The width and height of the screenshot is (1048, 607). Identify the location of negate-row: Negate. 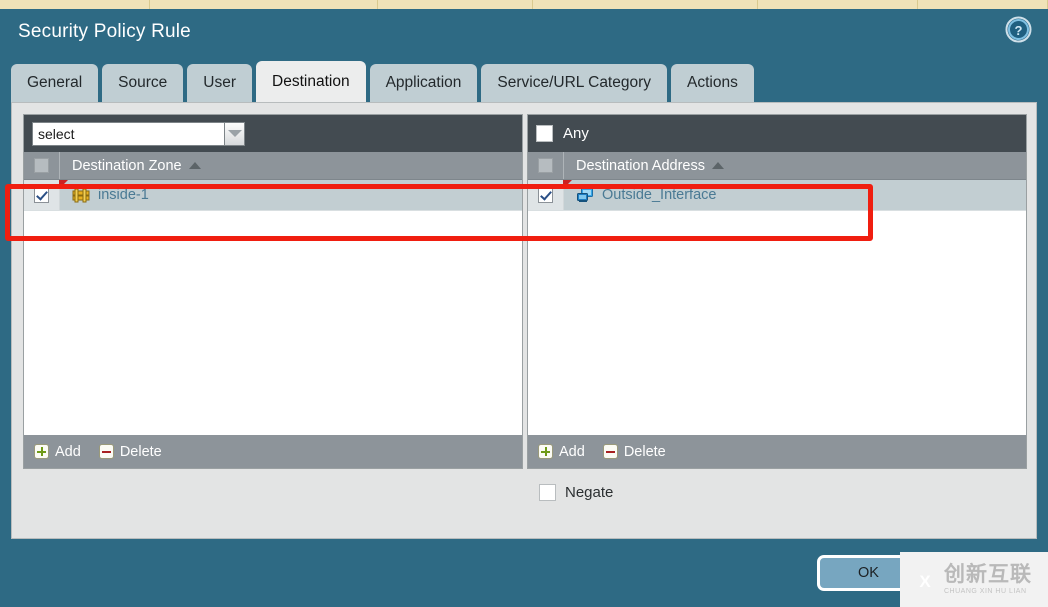
(576, 492).